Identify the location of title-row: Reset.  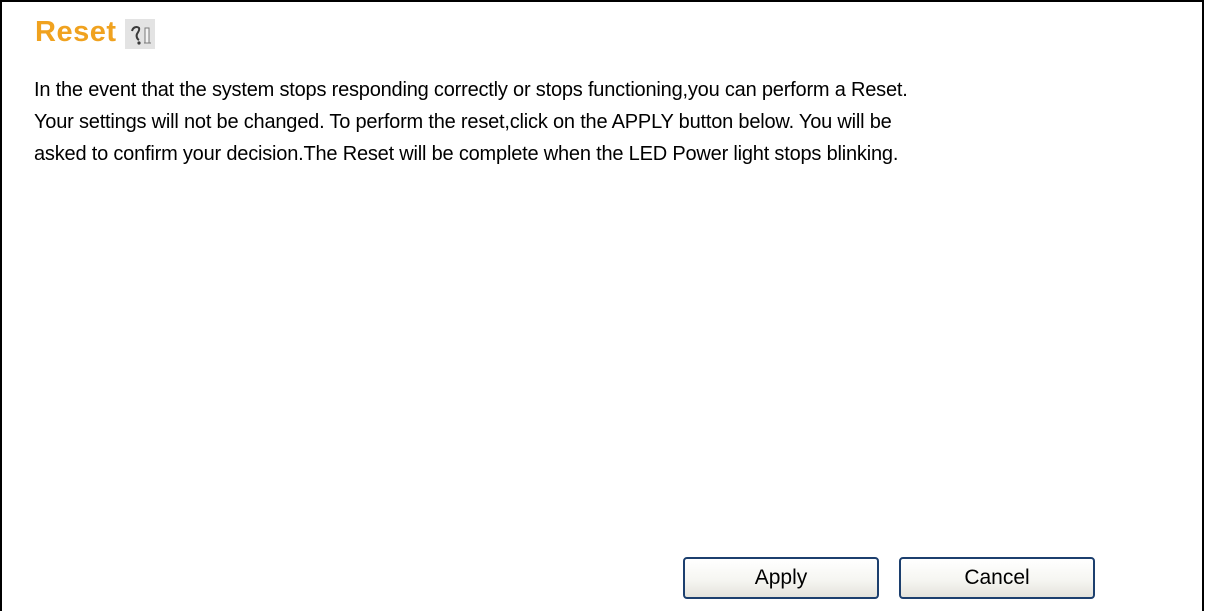
(95, 32).